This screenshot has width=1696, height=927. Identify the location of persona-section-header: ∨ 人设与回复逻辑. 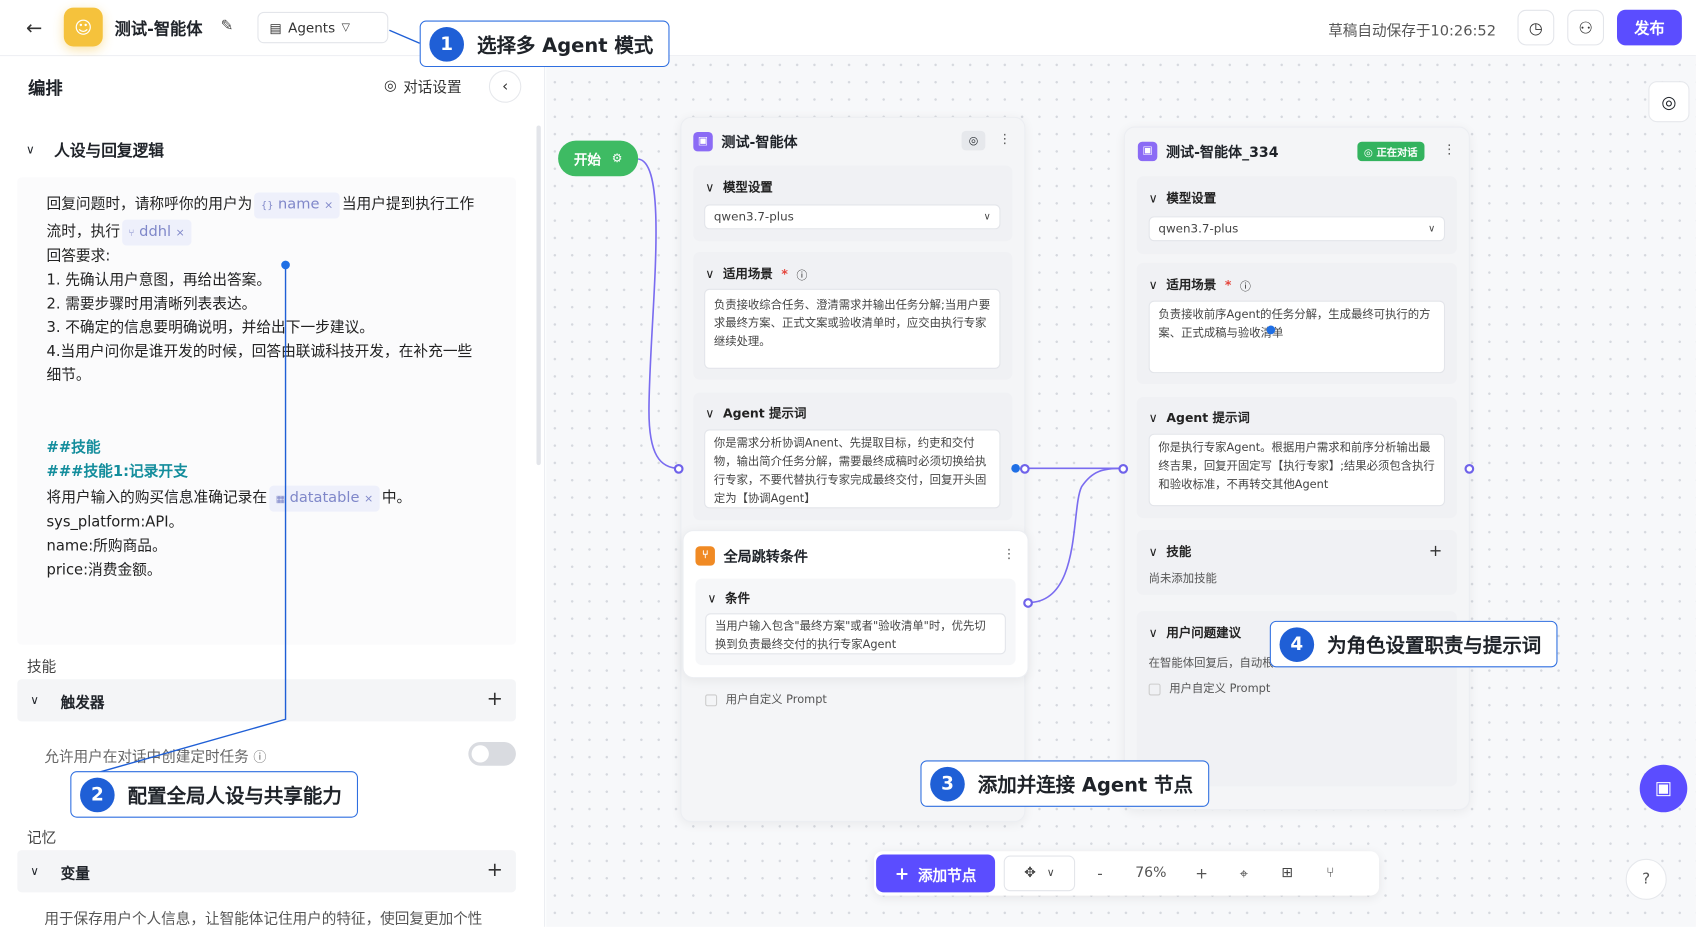
(95, 149).